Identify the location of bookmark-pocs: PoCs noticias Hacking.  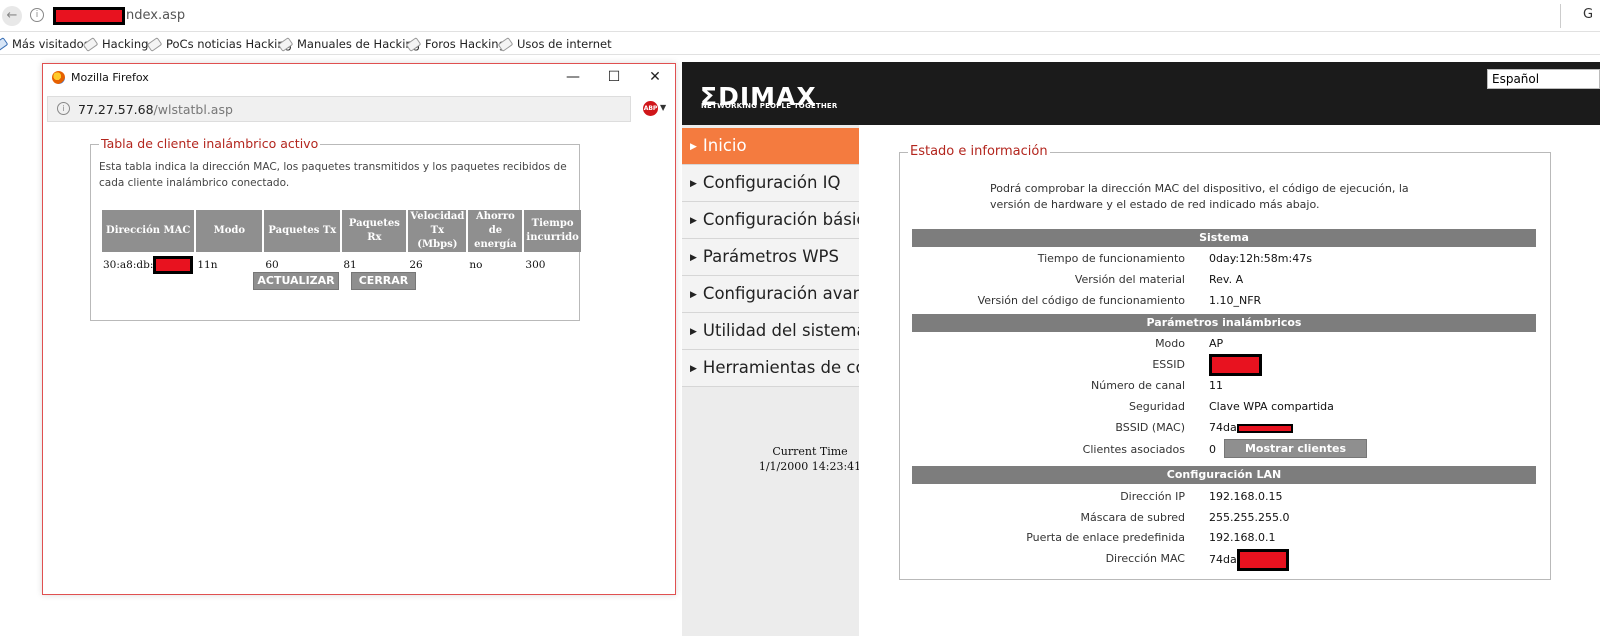
(219, 44).